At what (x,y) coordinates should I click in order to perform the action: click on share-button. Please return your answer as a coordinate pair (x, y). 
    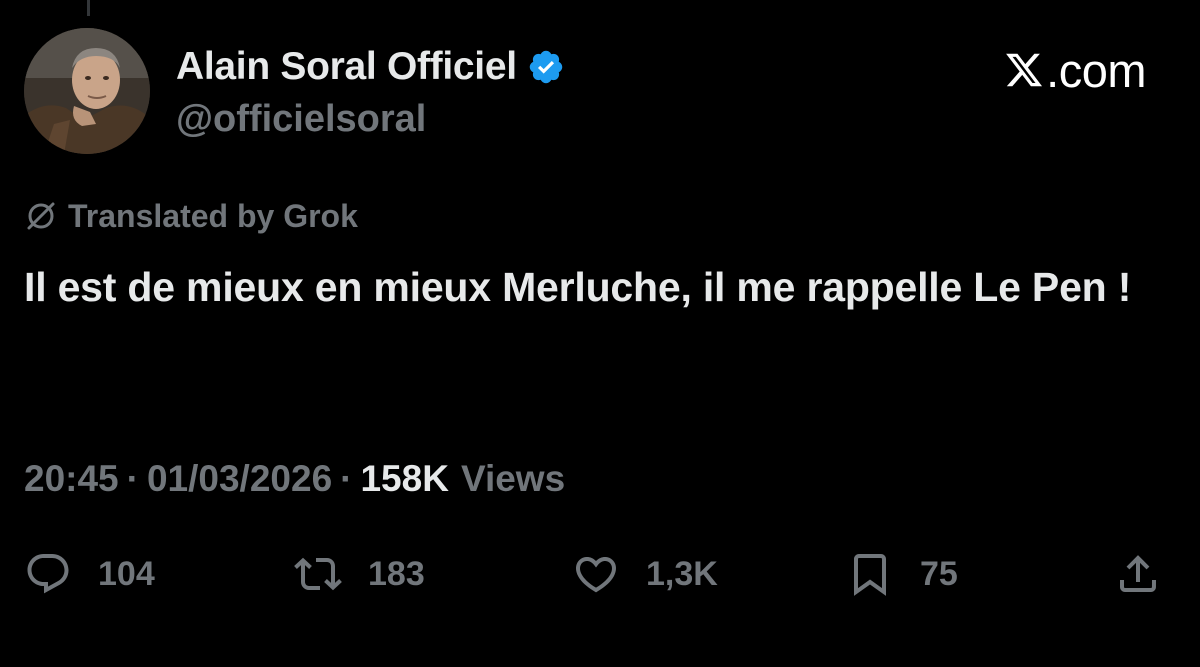
    Looking at the image, I should click on (1138, 574).